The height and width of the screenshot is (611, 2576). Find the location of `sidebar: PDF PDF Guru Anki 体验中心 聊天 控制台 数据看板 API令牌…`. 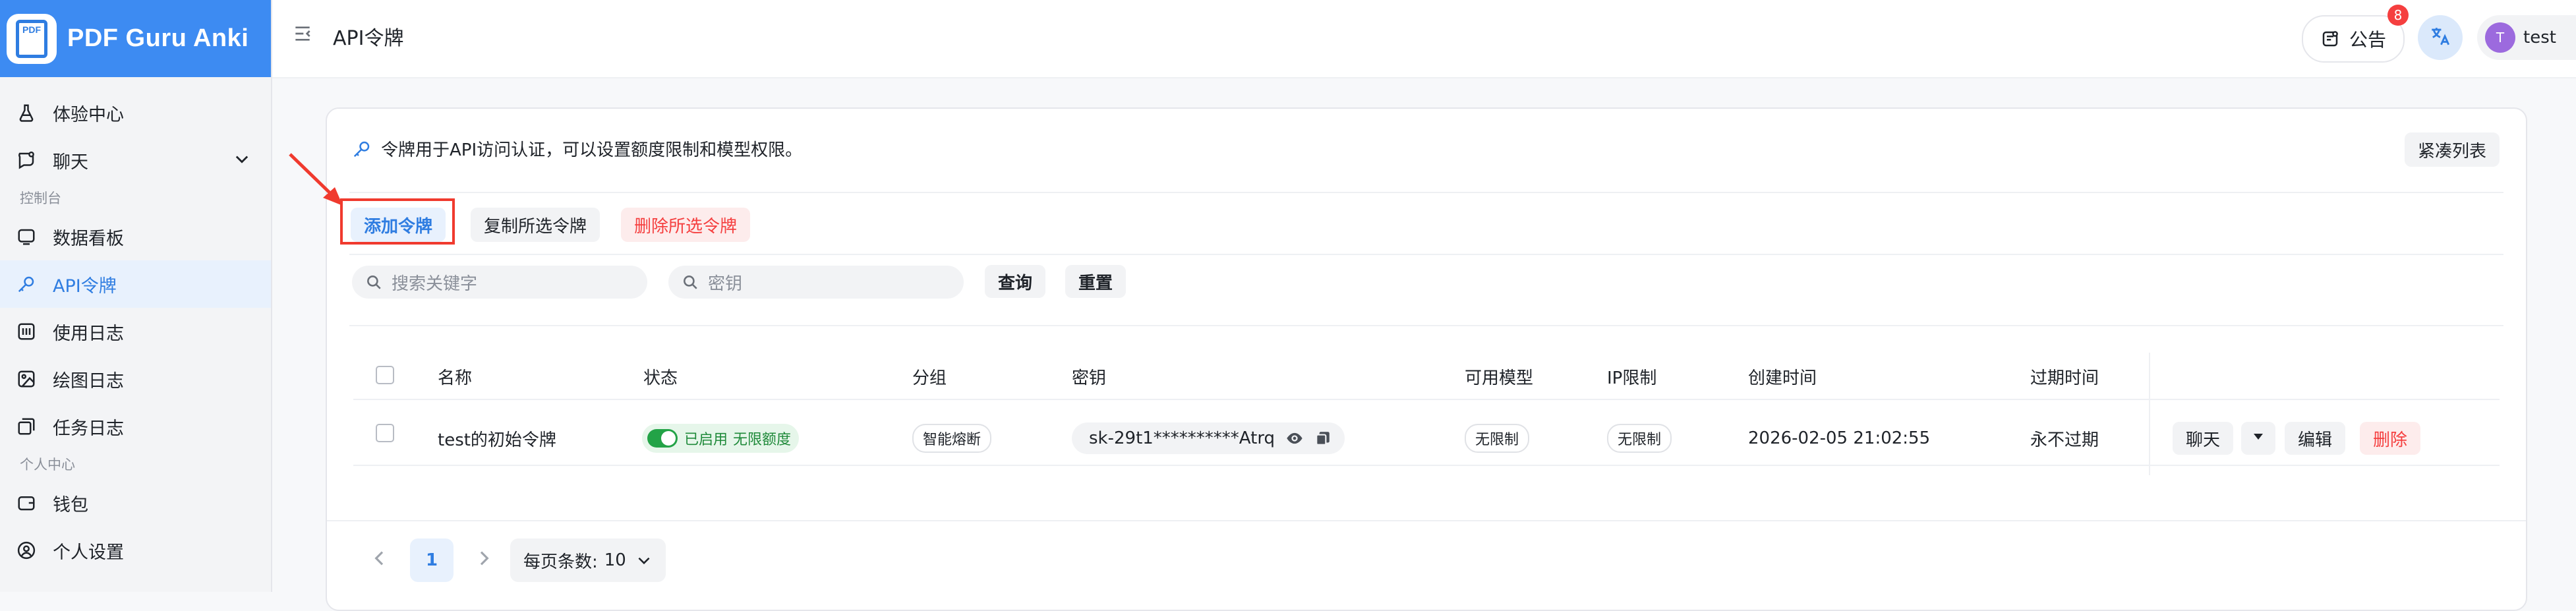

sidebar: PDF PDF Guru Anki 体验中心 聊天 控制台 数据看板 API令牌… is located at coordinates (136, 296).